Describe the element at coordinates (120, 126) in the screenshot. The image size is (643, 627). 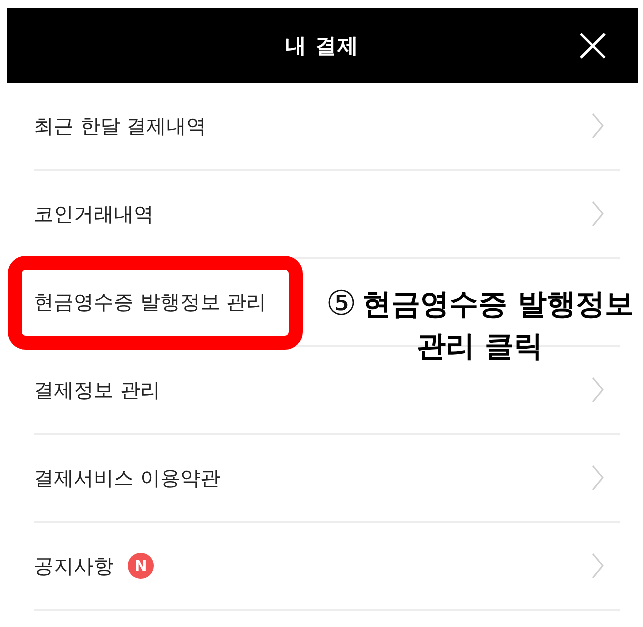
I see `menu-item: 최근 한달 결제내역` at that location.